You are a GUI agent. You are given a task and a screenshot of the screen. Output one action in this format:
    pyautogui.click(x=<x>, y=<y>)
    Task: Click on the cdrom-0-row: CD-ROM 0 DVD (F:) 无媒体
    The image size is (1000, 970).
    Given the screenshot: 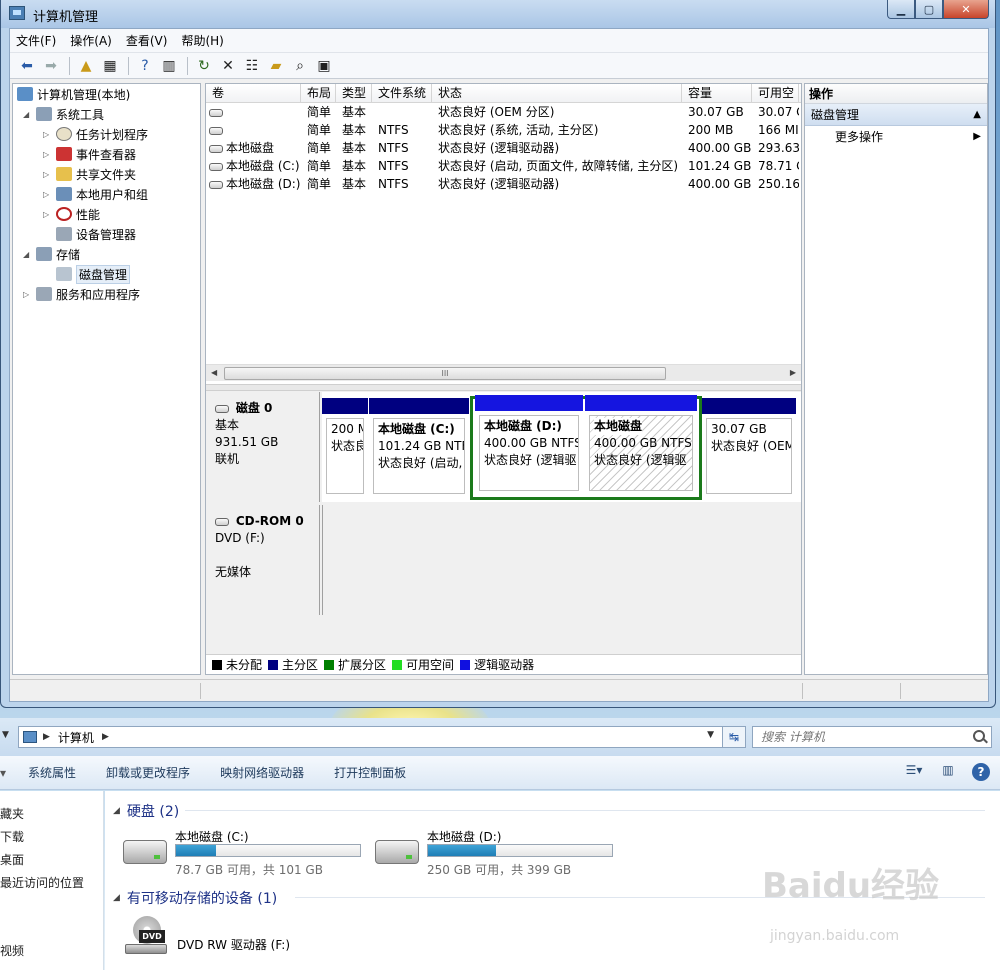 What is the action you would take?
    pyautogui.click(x=503, y=560)
    